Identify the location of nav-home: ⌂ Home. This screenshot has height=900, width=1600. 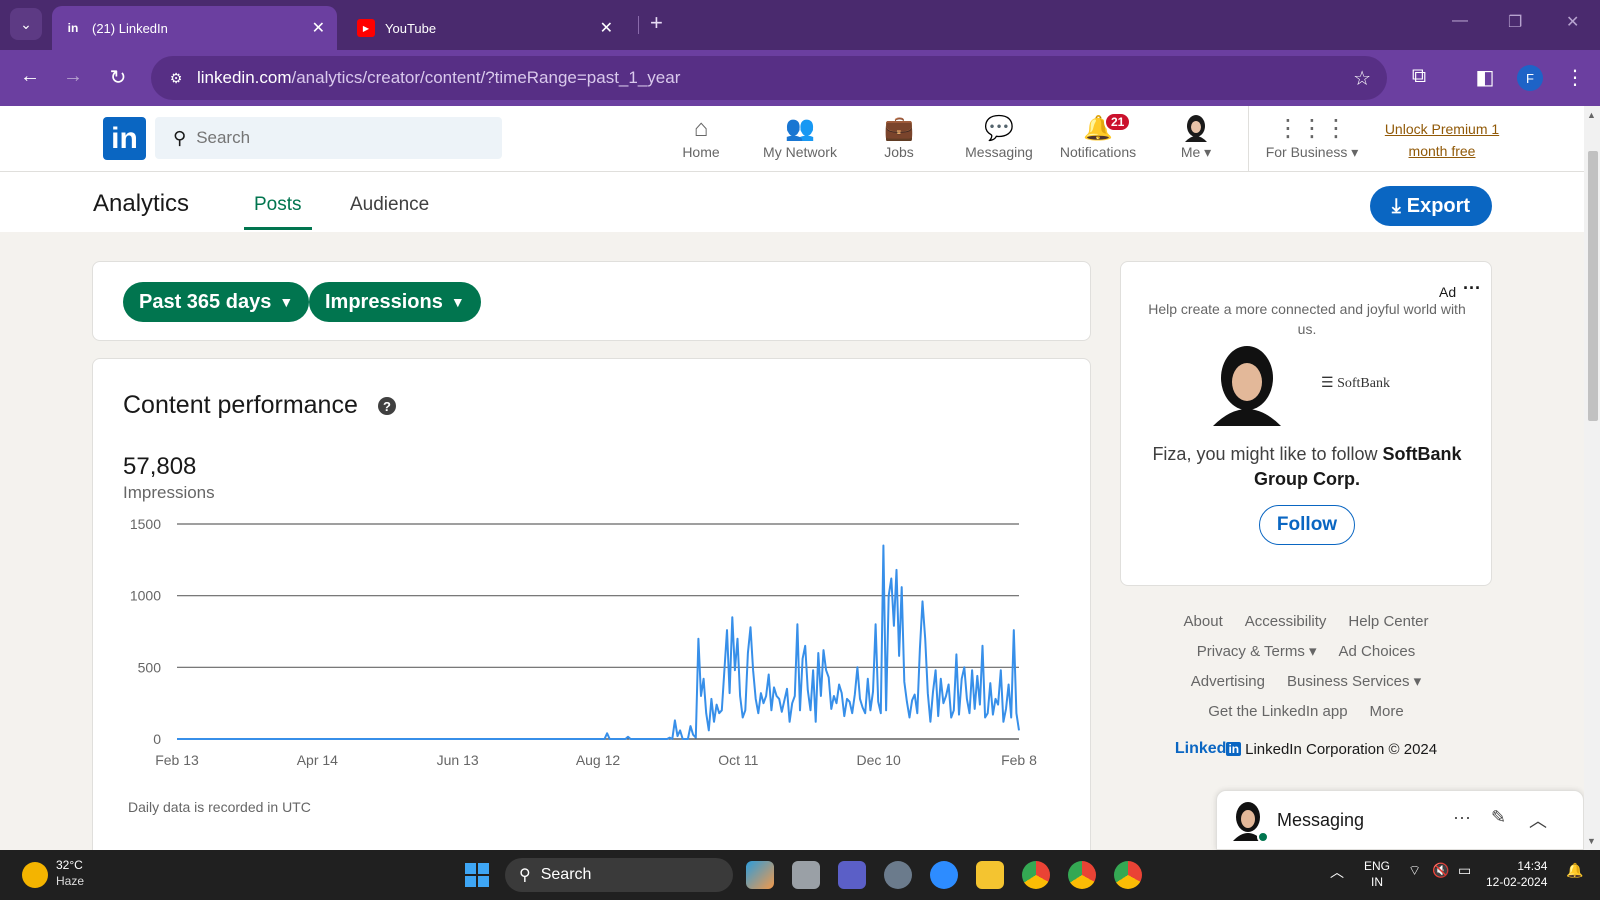
(701, 137).